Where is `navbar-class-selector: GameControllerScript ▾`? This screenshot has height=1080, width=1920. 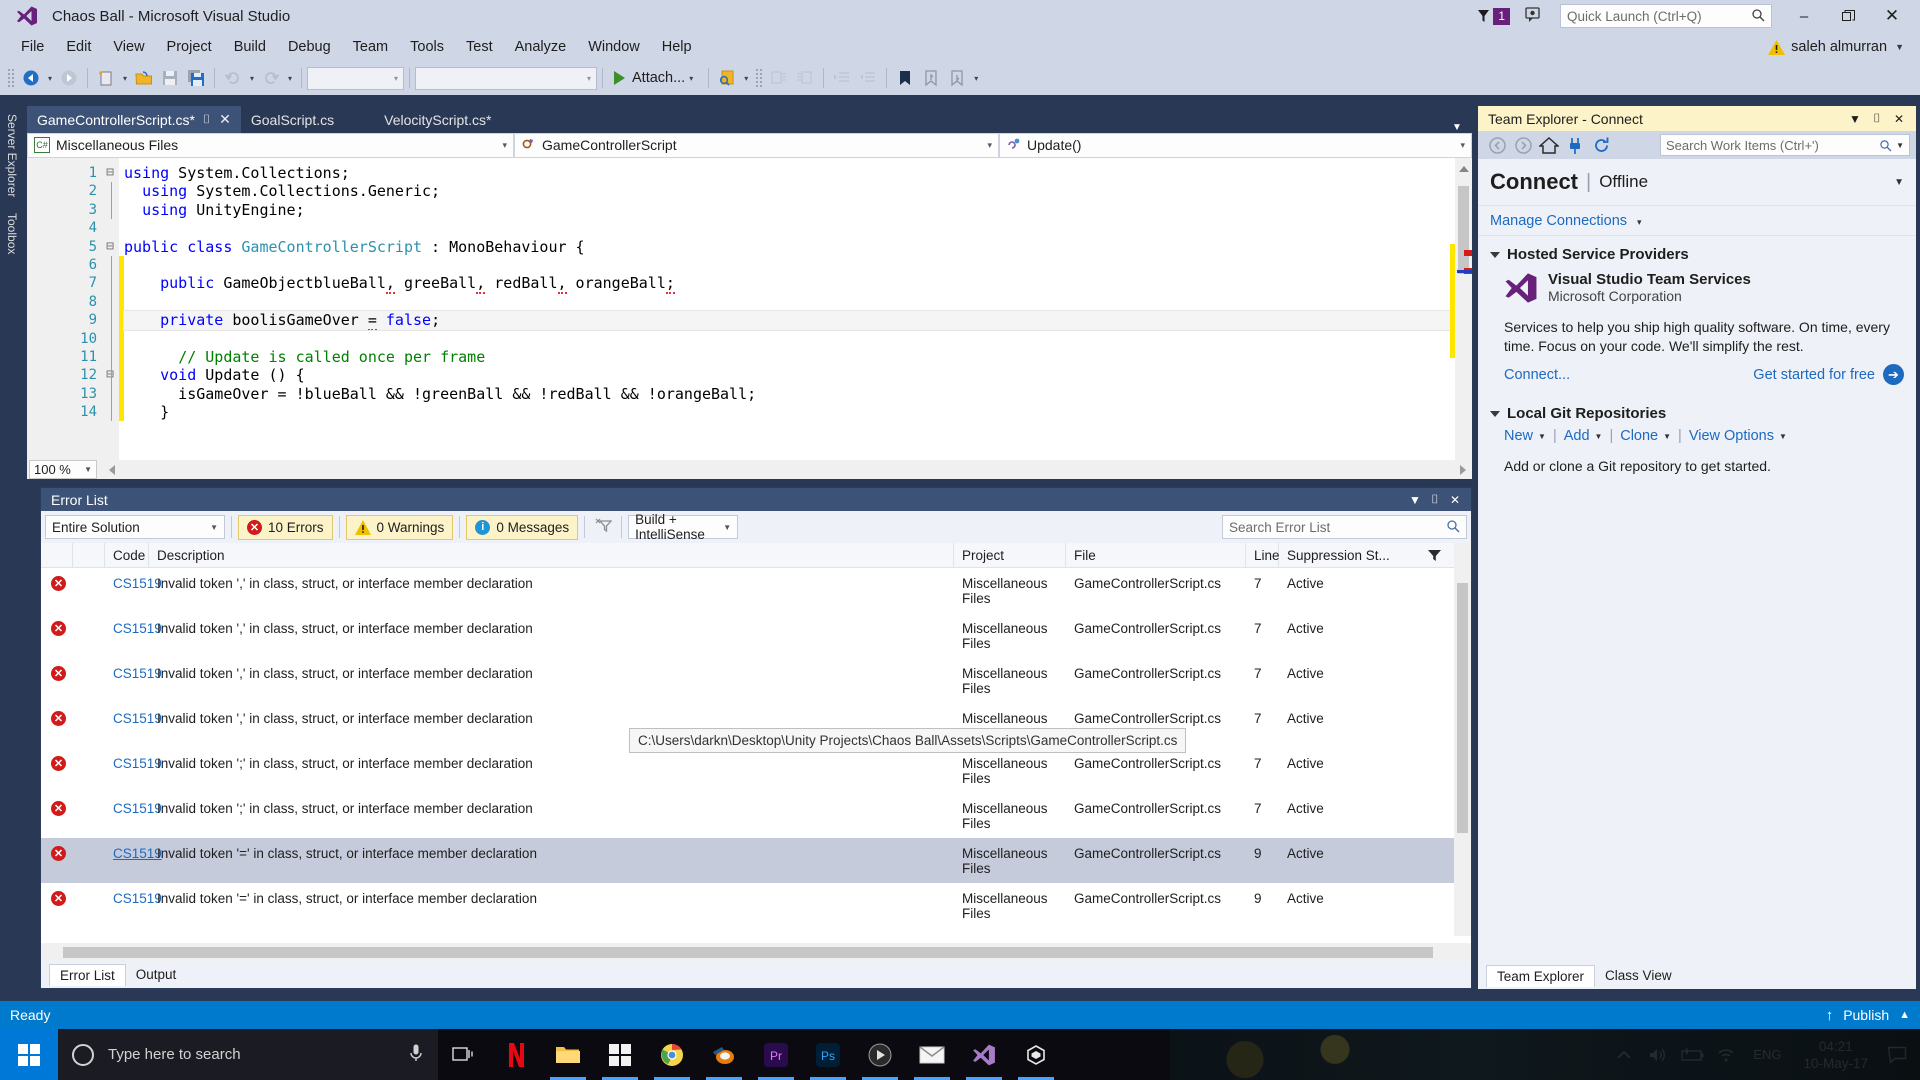
navbar-class-selector: GameControllerScript ▾ is located at coordinates (756, 145).